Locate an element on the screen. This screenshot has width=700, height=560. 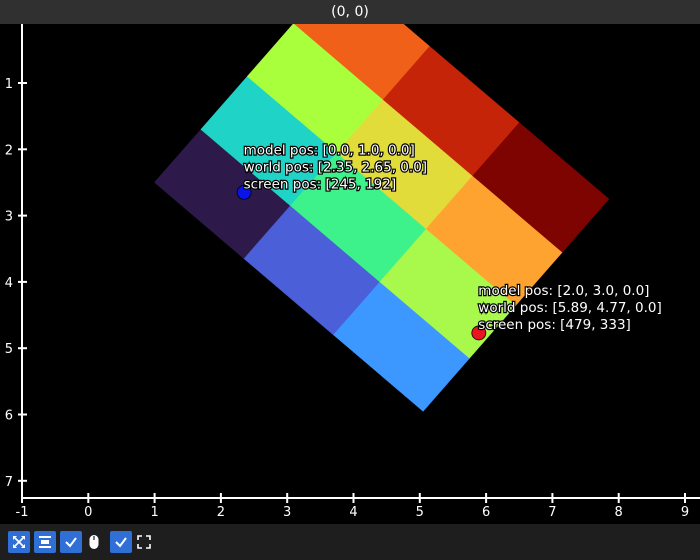
y-tick-label: 6 is located at coordinates (9, 416).